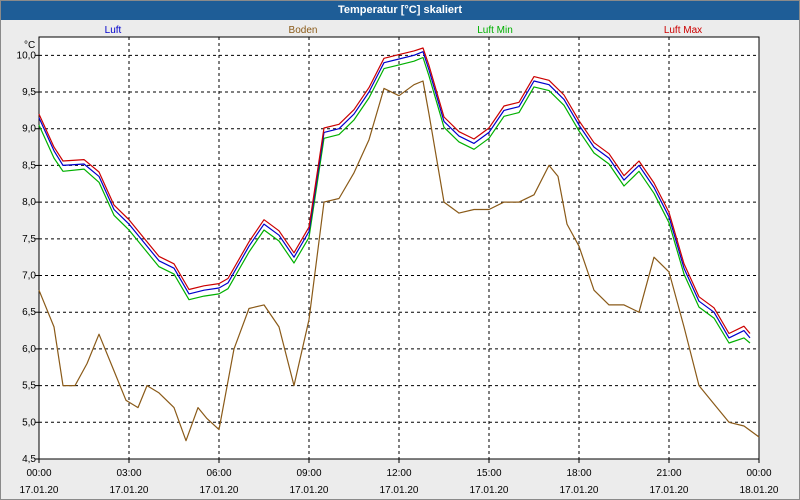  I want to click on y-tick-label: 4,5, so click(29, 459).